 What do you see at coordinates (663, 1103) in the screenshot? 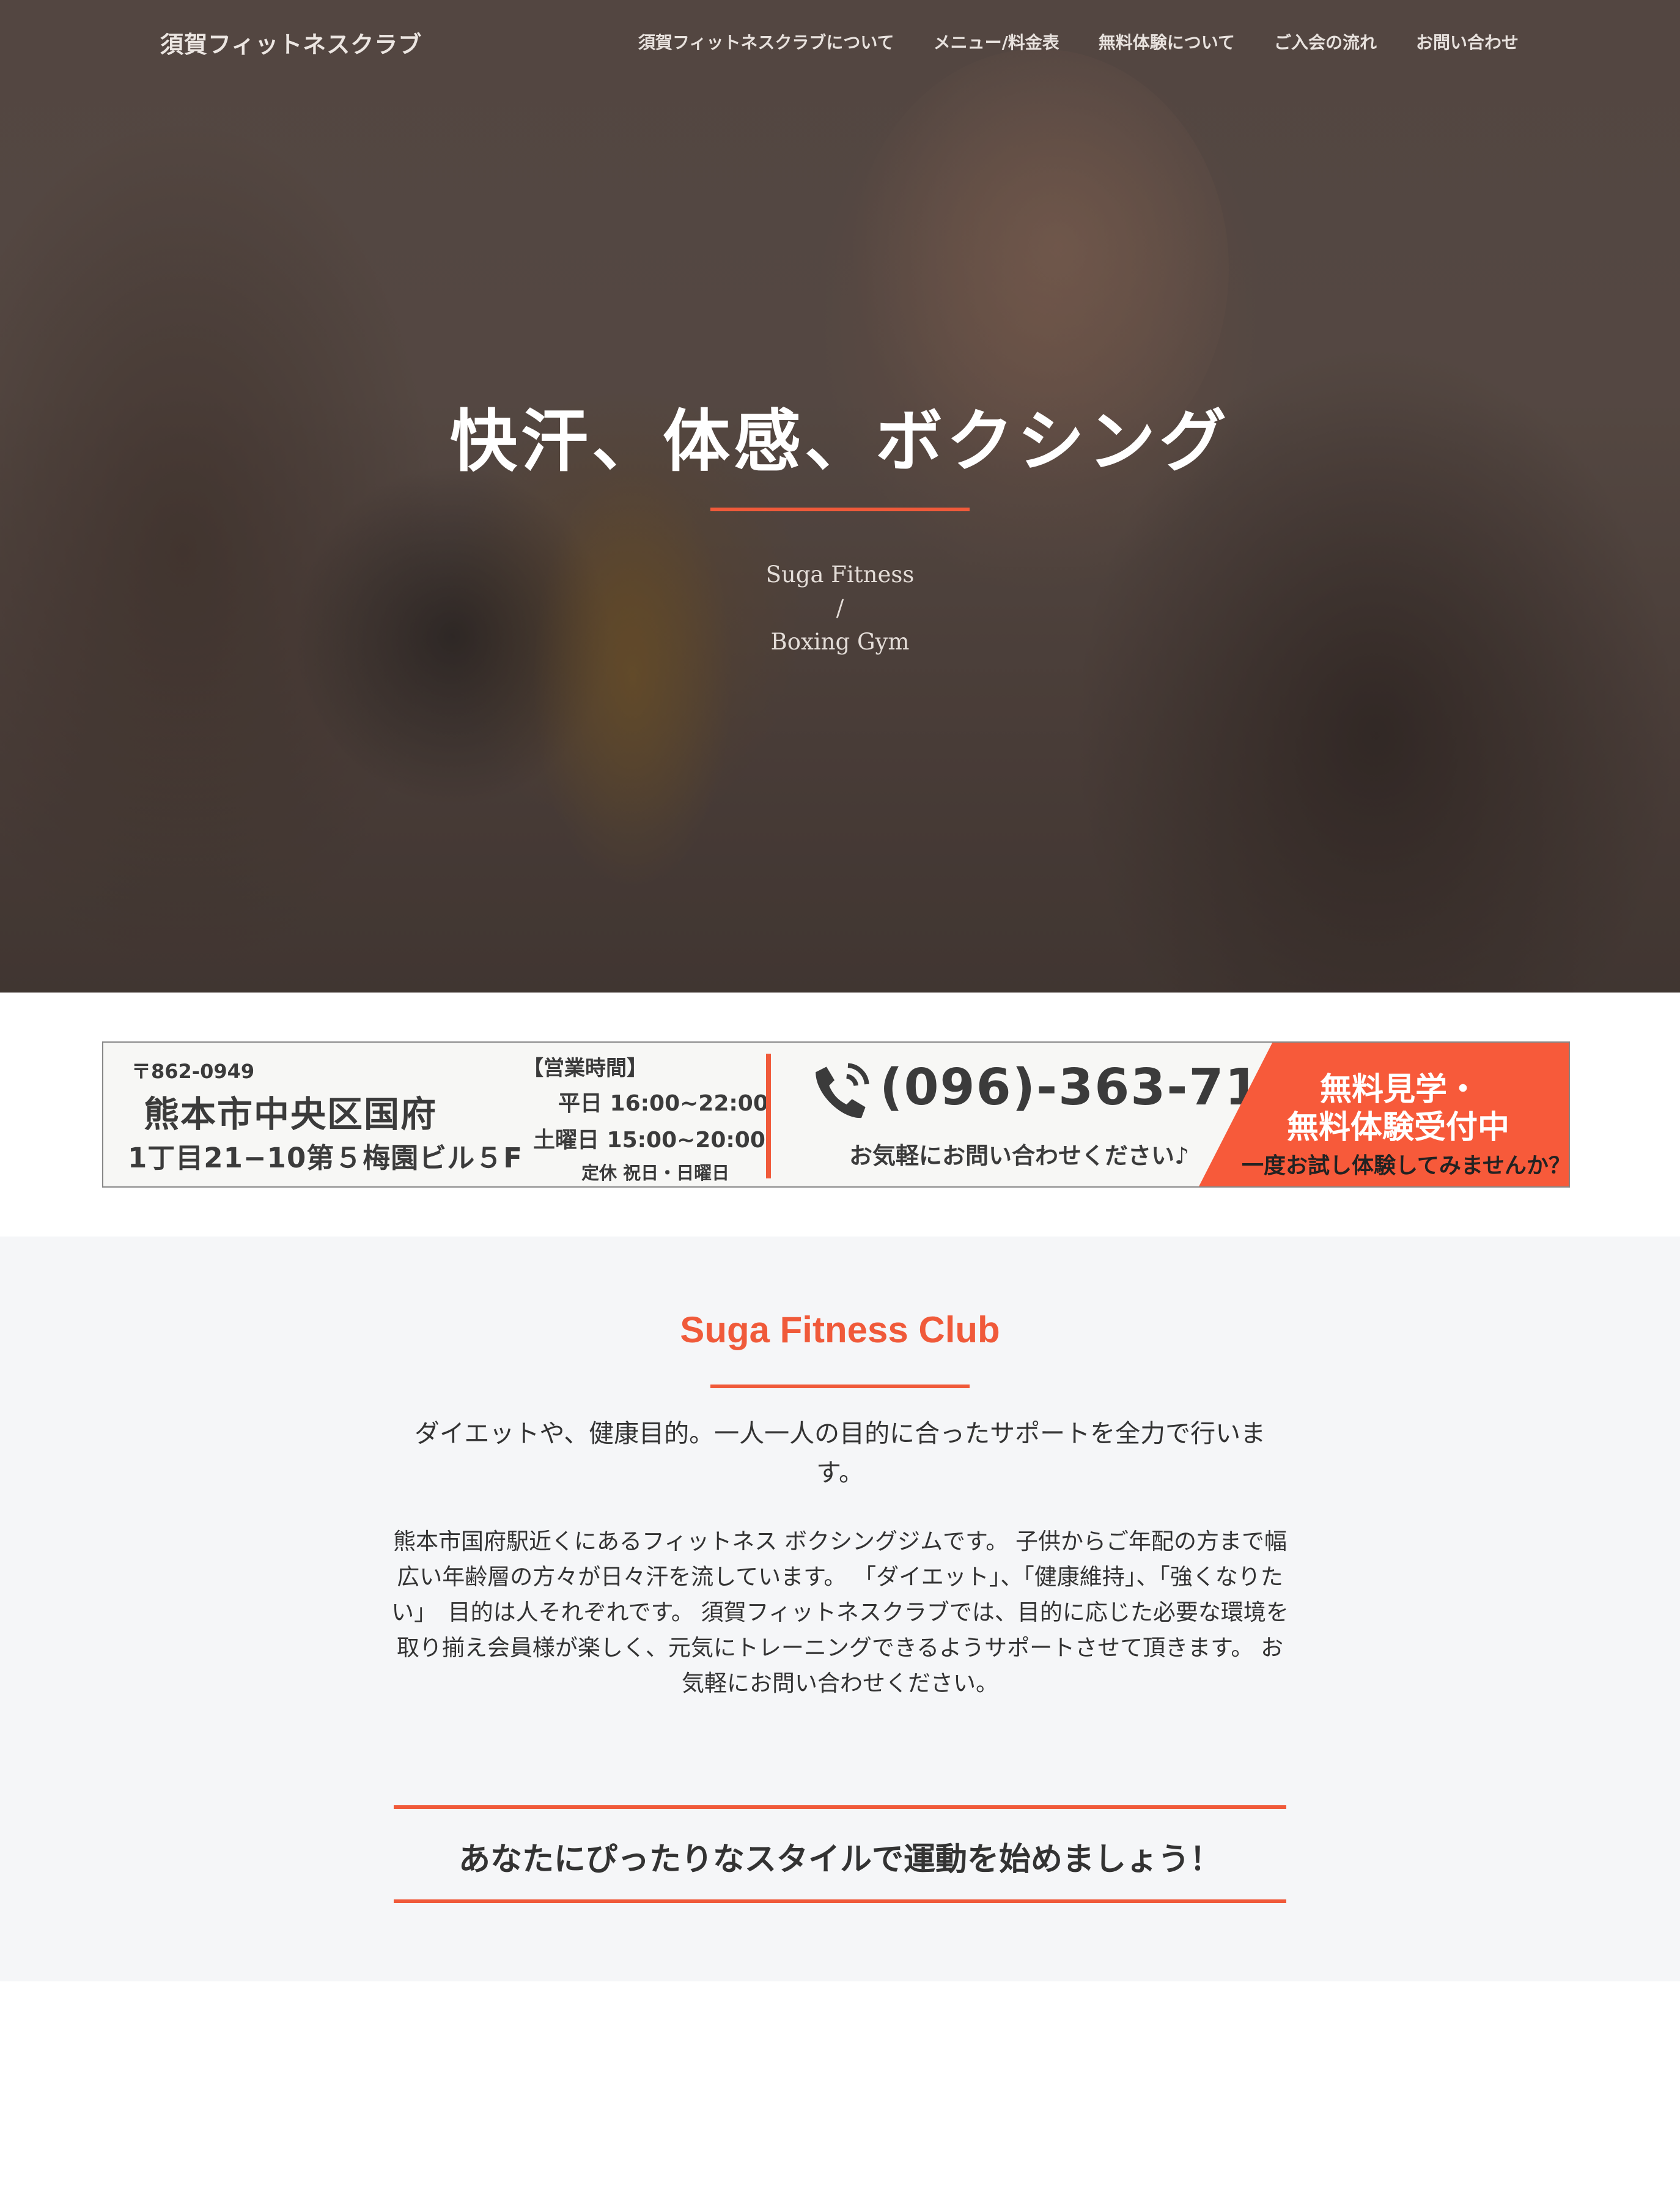
I see `banner-hours-weekday: 平日 16:00~22:00` at bounding box center [663, 1103].